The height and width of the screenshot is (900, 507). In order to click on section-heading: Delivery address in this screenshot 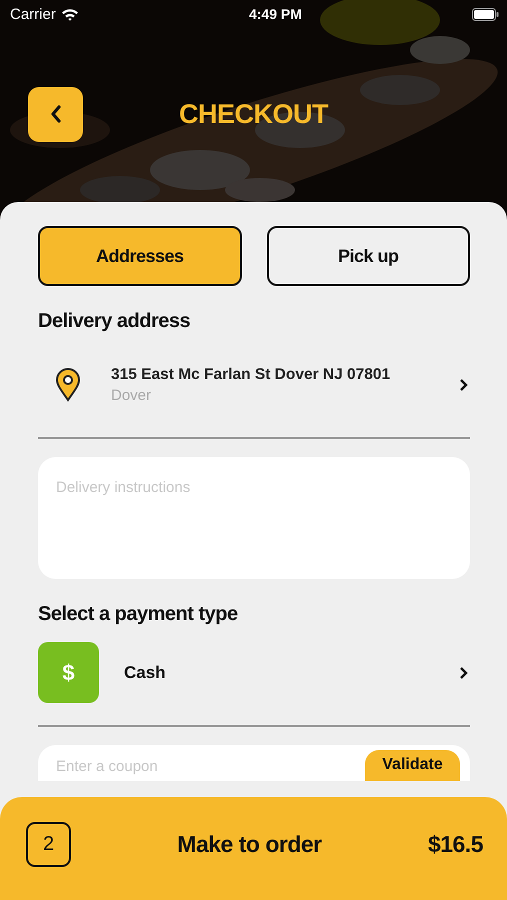, I will do `click(115, 321)`.